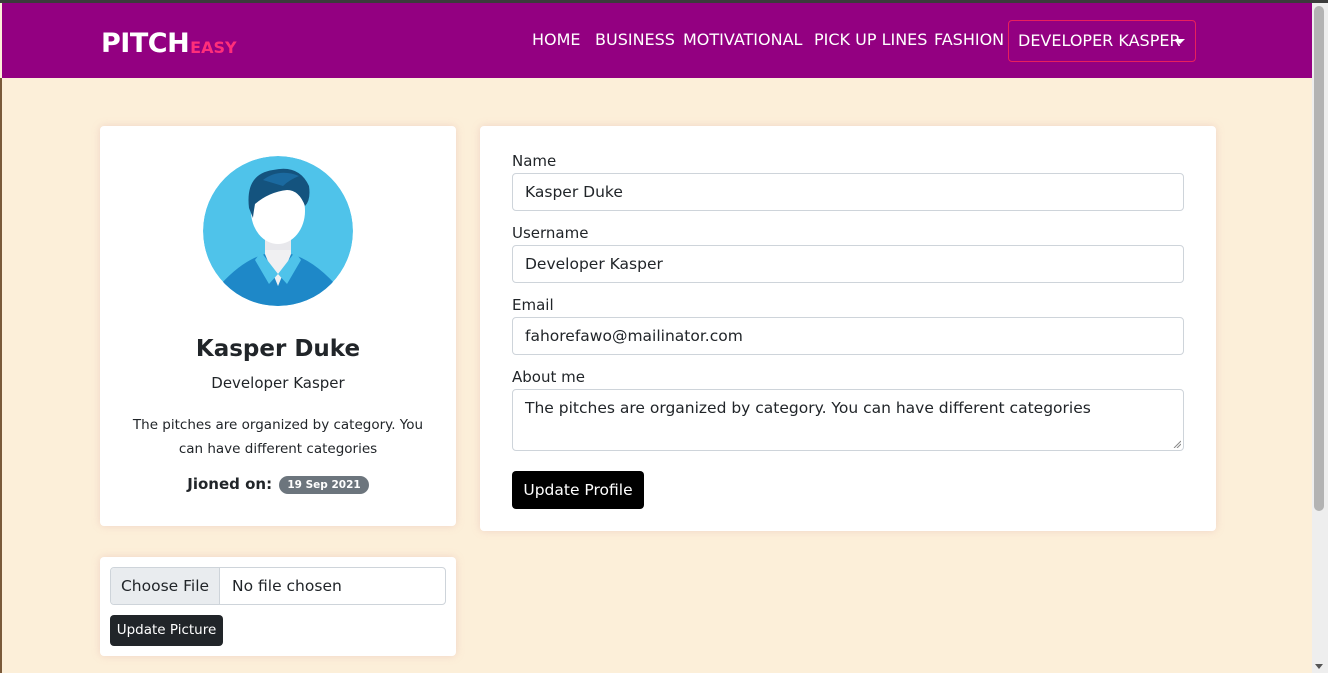 The height and width of the screenshot is (673, 1328). What do you see at coordinates (969, 40) in the screenshot?
I see `nav-link-fashion: FASHION` at bounding box center [969, 40].